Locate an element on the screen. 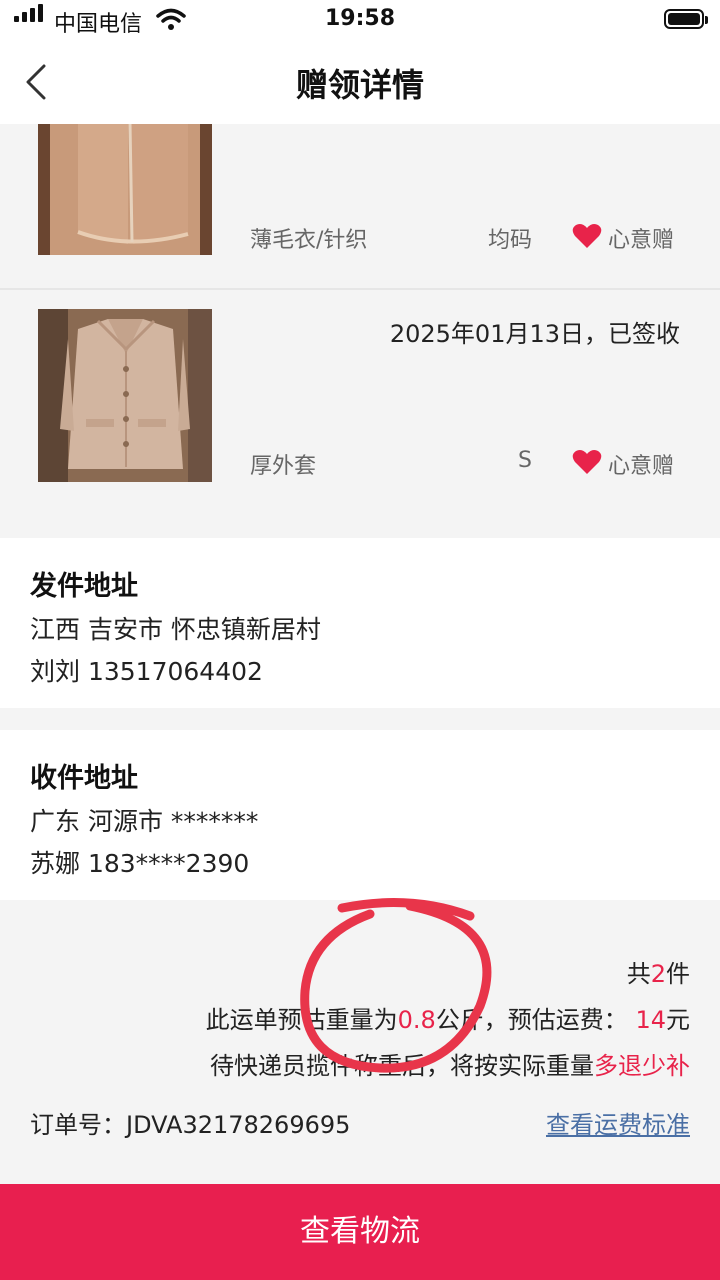 This screenshot has width=720, height=1280. sender-address: 江西 吉安市 怀忠镇新居村 is located at coordinates (175, 629).